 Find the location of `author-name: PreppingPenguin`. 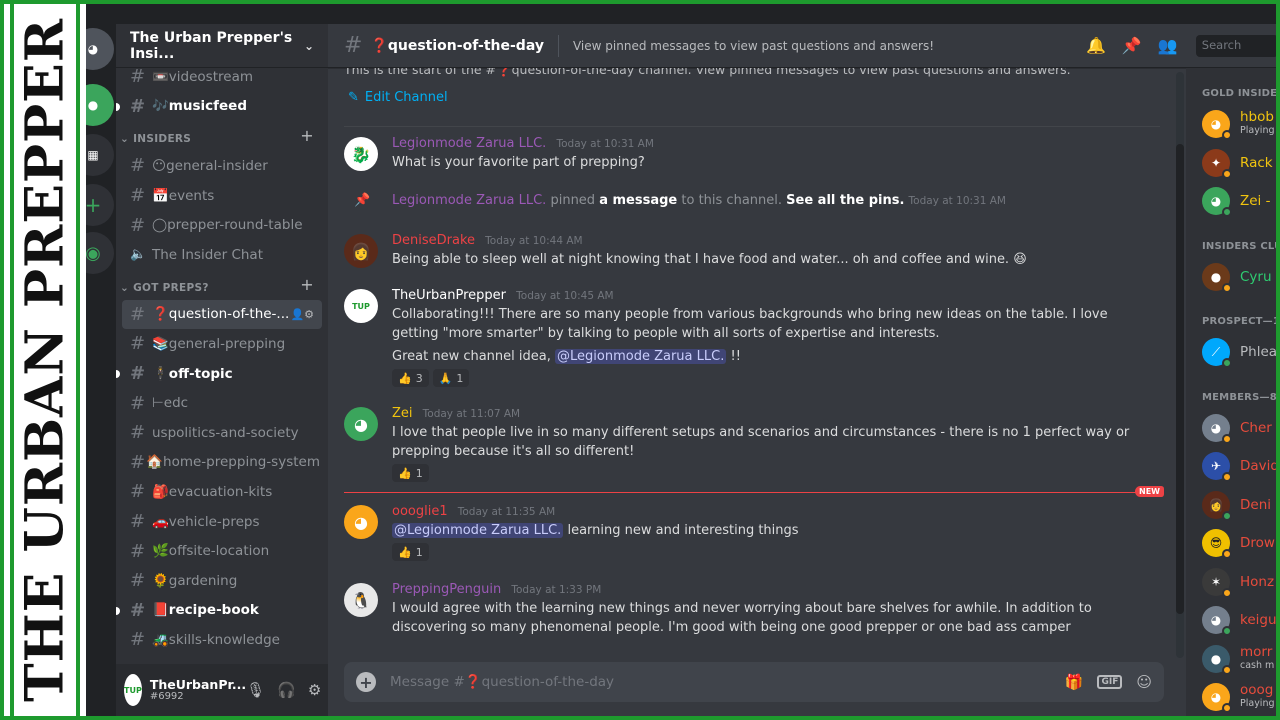

author-name: PreppingPenguin is located at coordinates (446, 589).